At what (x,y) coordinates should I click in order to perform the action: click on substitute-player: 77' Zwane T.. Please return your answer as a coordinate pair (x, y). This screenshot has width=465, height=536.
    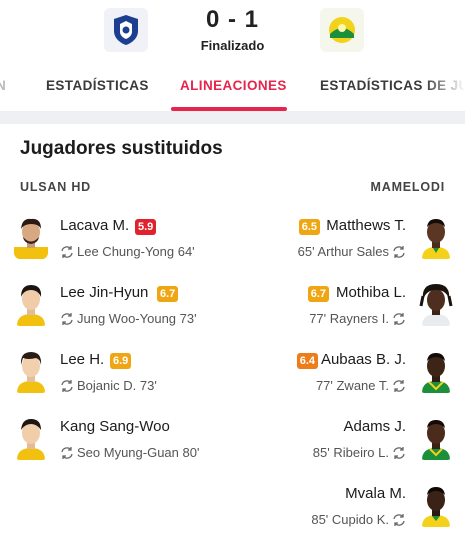
    Looking at the image, I should click on (352, 385).